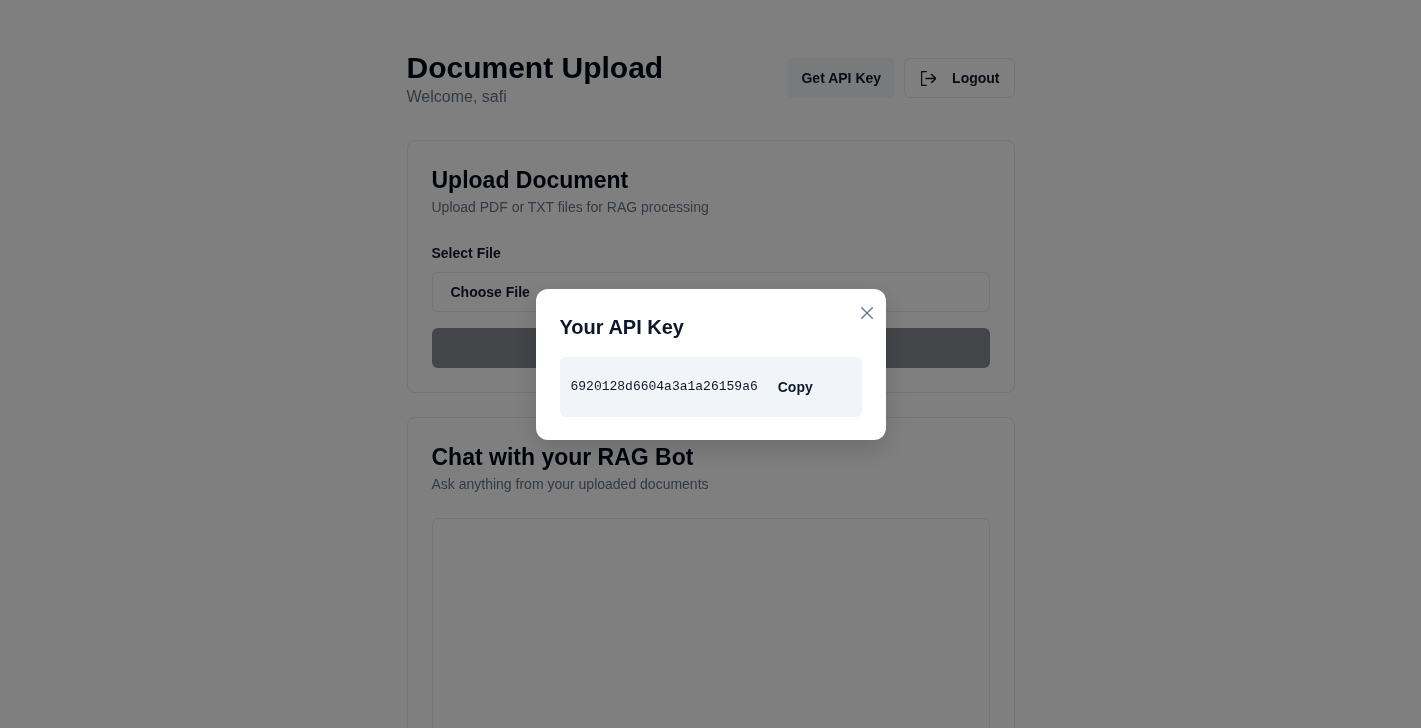 The width and height of the screenshot is (1421, 728). Describe the element at coordinates (929, 78) in the screenshot. I see `logout-icon` at that location.